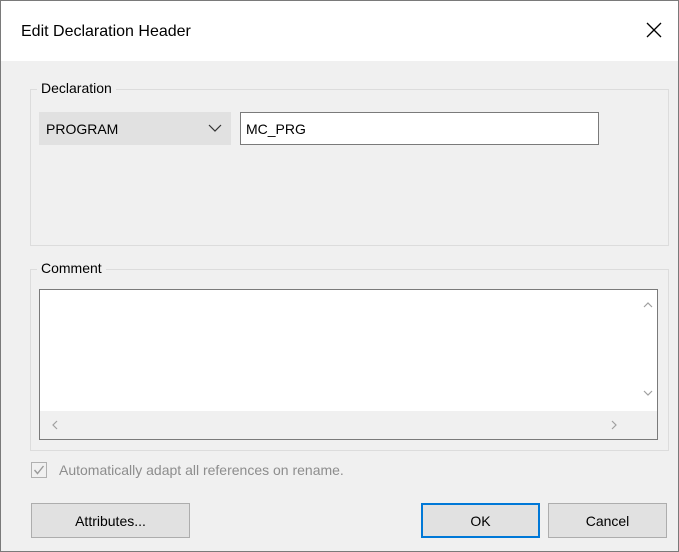 The height and width of the screenshot is (552, 679). What do you see at coordinates (648, 350) in the screenshot?
I see `vertical-scrollbar` at bounding box center [648, 350].